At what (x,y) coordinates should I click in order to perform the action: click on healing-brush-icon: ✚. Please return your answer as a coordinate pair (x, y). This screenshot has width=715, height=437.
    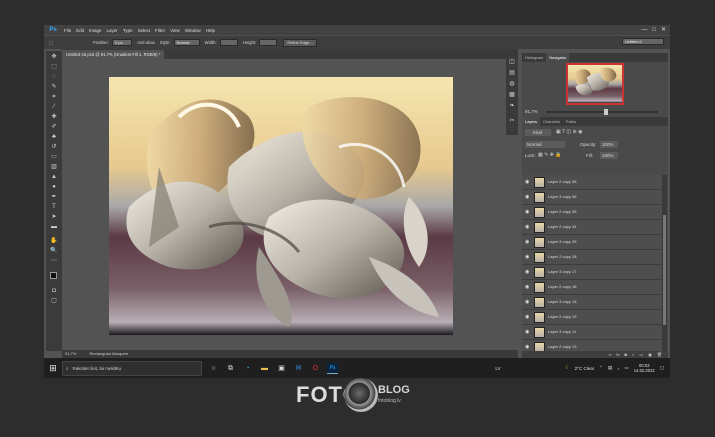
    Looking at the image, I should click on (54, 117).